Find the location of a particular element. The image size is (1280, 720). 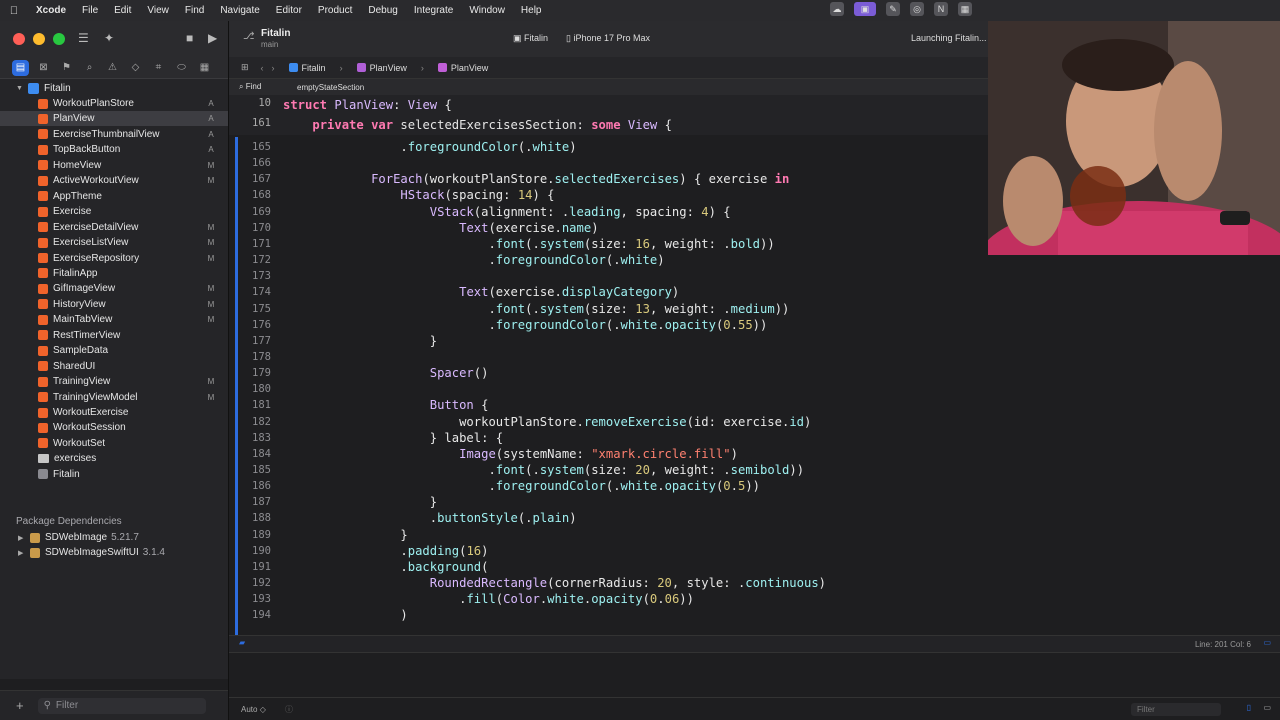

nav-file-item: TrainingView M is located at coordinates (114, 381).